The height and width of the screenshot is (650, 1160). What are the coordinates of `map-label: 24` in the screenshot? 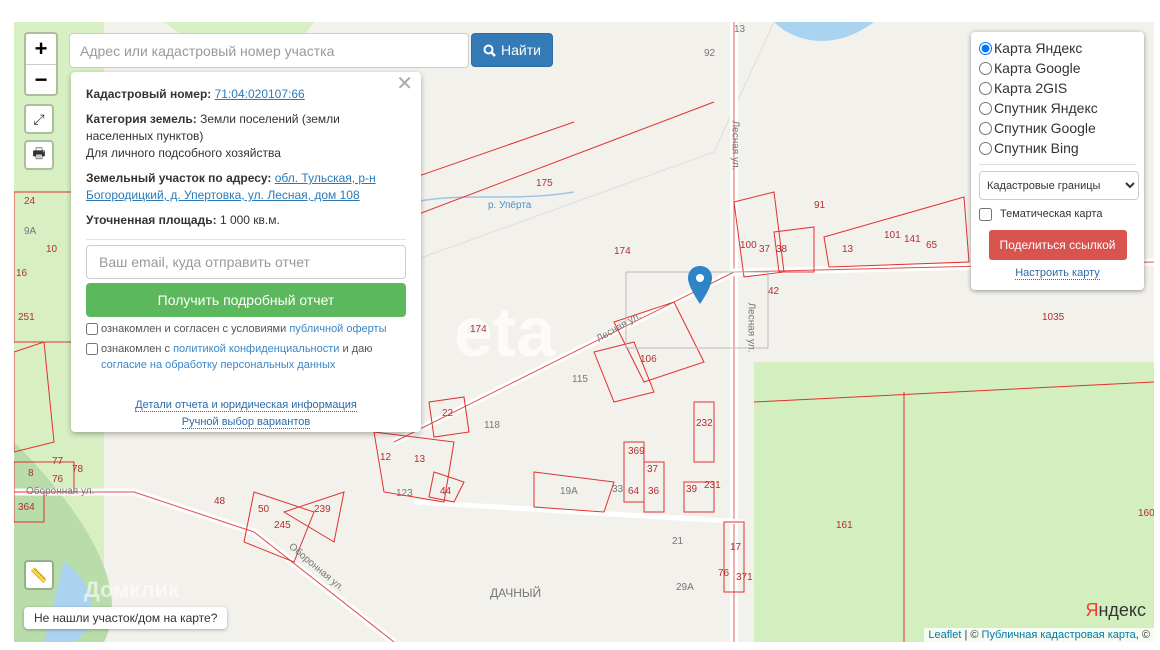 It's located at (30, 201).